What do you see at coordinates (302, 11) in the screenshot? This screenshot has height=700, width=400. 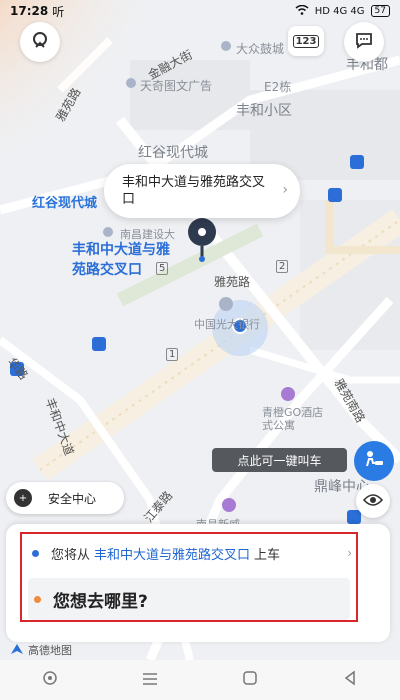 I see `wifi-icon` at bounding box center [302, 11].